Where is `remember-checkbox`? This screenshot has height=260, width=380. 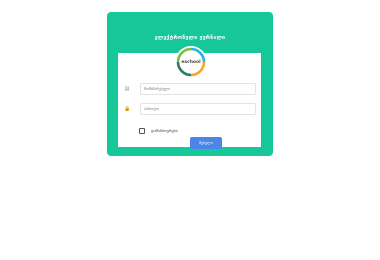
remember-checkbox is located at coordinates (142, 131).